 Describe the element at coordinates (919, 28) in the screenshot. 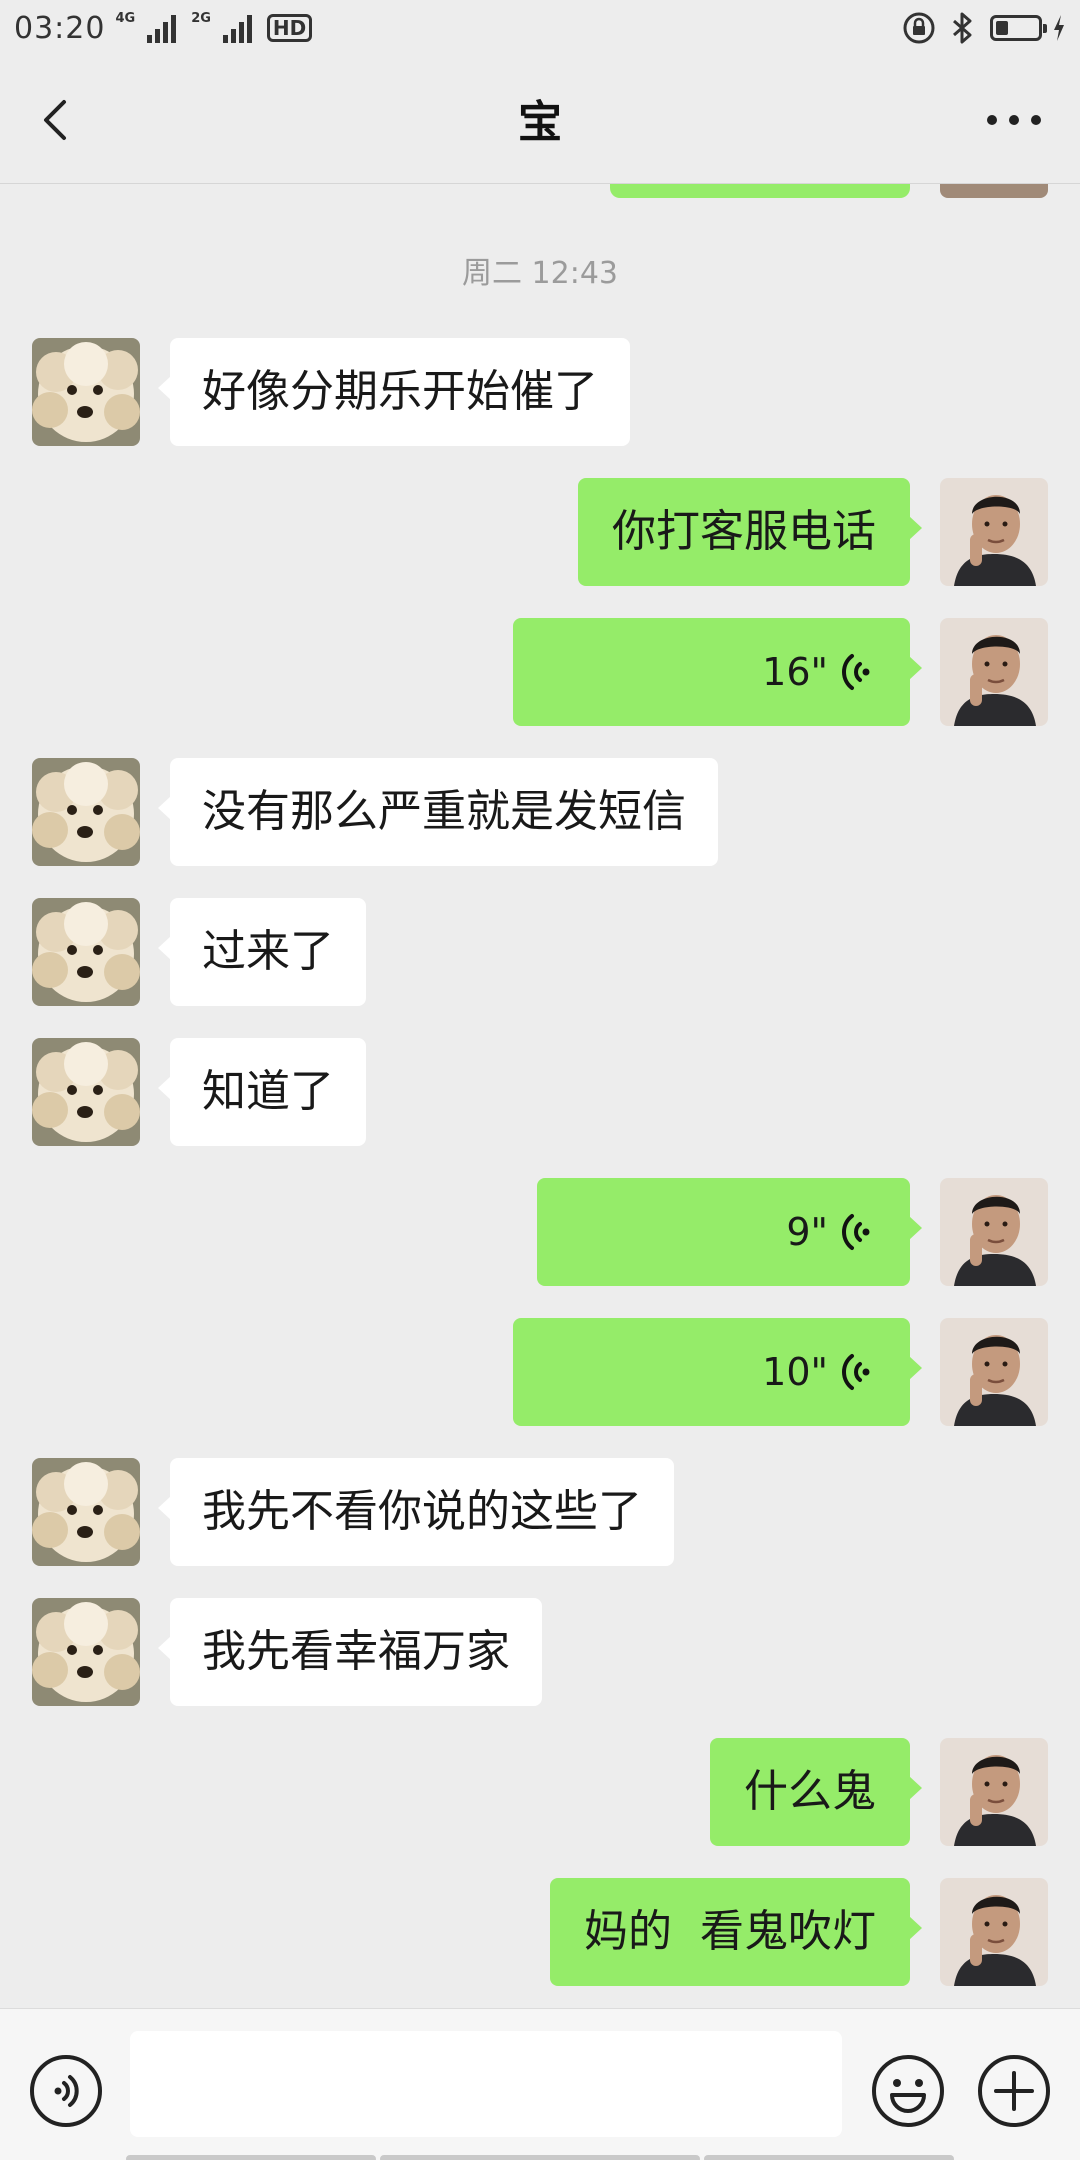

I see `lock-rotation-icon` at that location.